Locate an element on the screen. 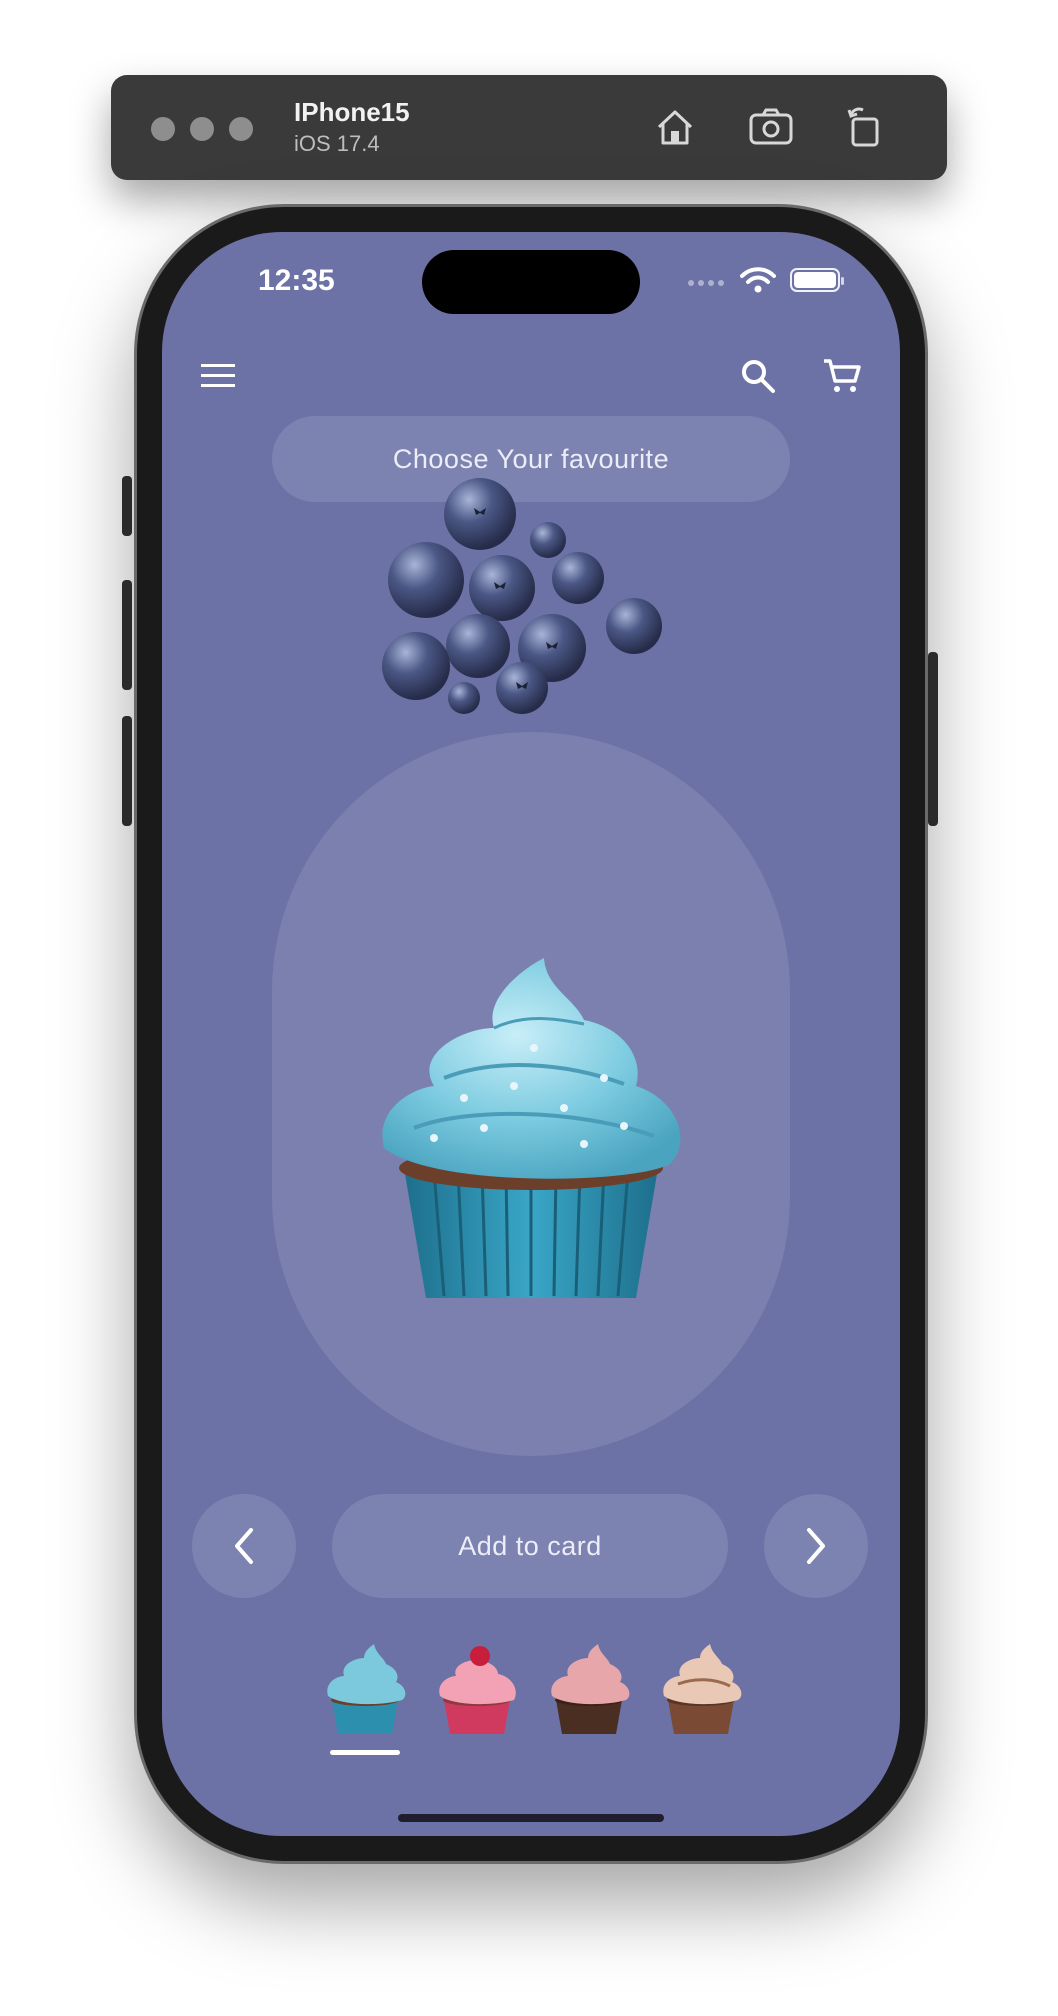 Image resolution: width=1058 pixels, height=2016 pixels. volume-up-button is located at coordinates (127, 635).